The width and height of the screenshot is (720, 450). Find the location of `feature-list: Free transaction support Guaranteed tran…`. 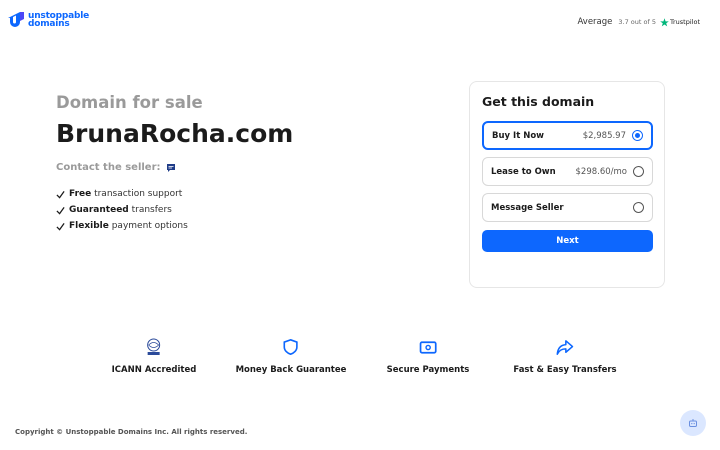

feature-list: Free transaction support Guaranteed tran… is located at coordinates (122, 210).